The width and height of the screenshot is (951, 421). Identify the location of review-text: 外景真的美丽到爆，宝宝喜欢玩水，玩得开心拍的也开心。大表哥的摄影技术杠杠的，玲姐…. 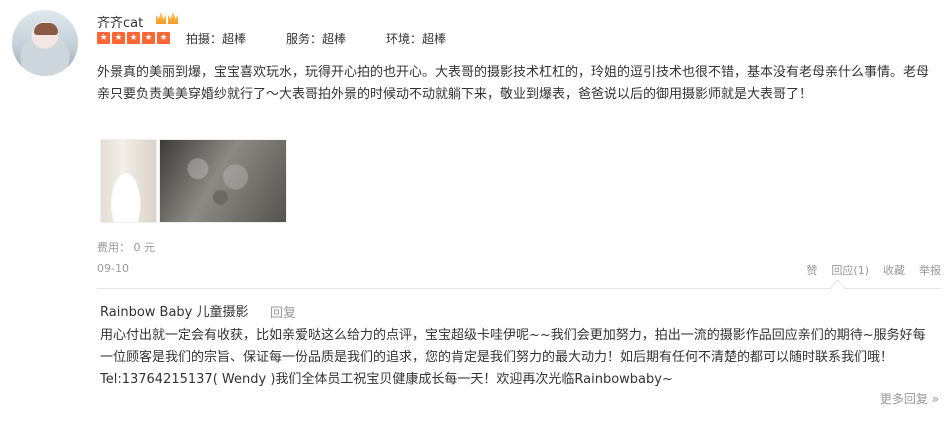
(513, 83).